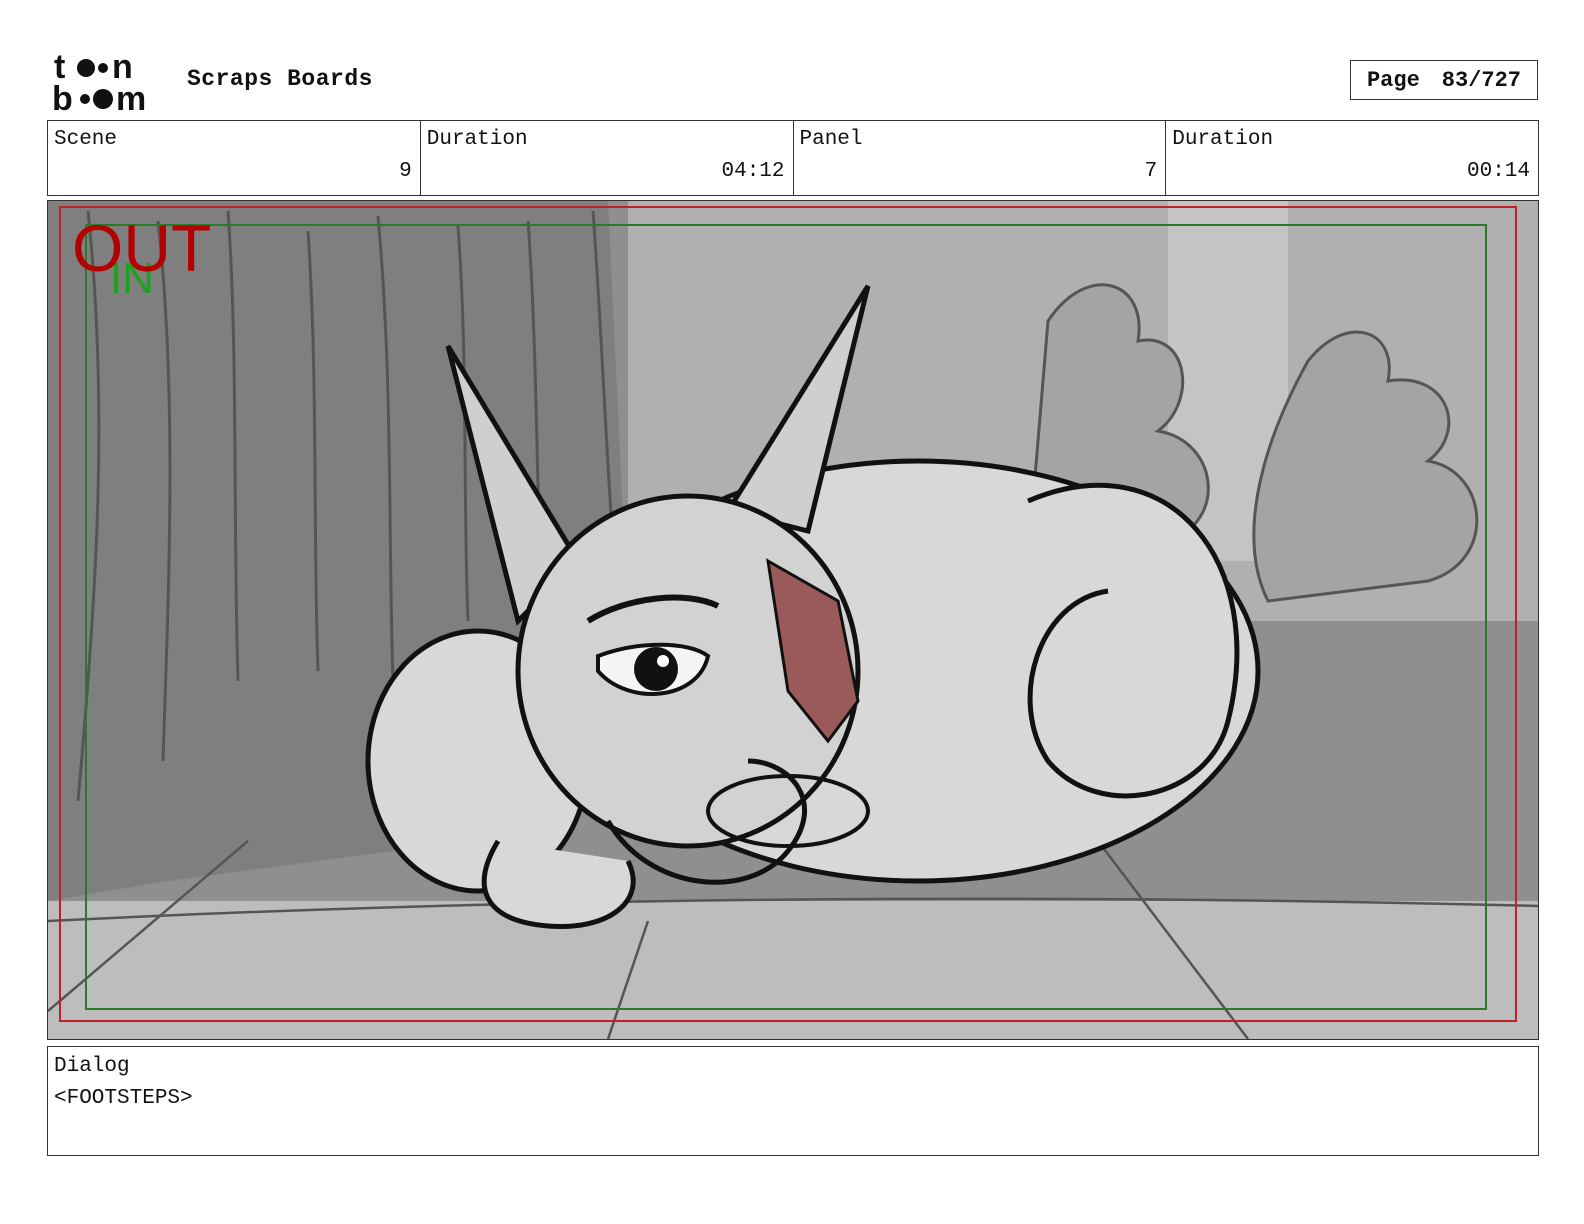  I want to click on dialog-text: <FOOTSTEPS>, so click(123, 1098).